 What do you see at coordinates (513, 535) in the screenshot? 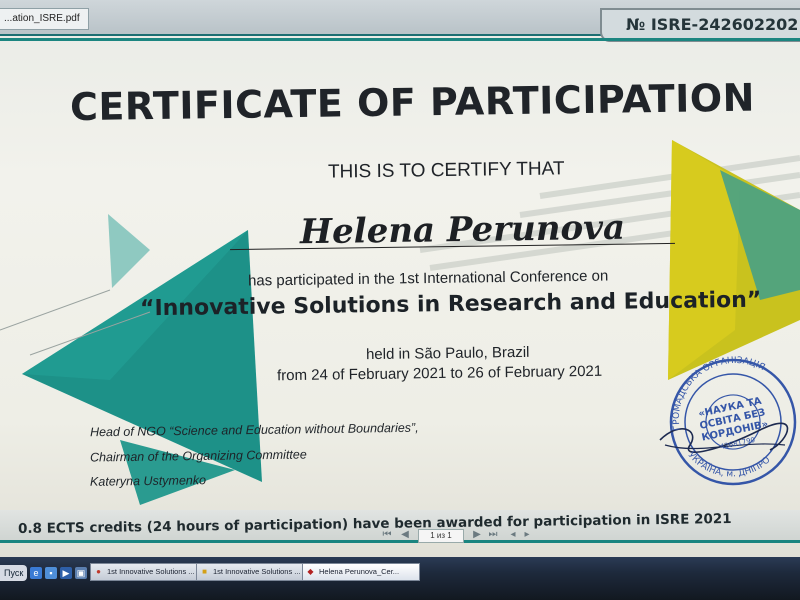
I see `back-icon: ◂` at bounding box center [513, 535].